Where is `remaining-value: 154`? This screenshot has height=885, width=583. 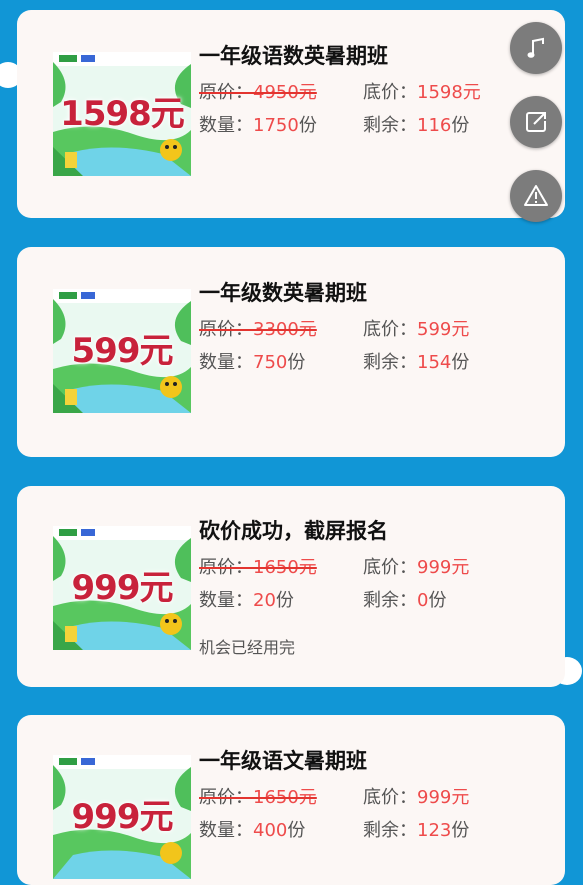 remaining-value: 154 is located at coordinates (434, 362).